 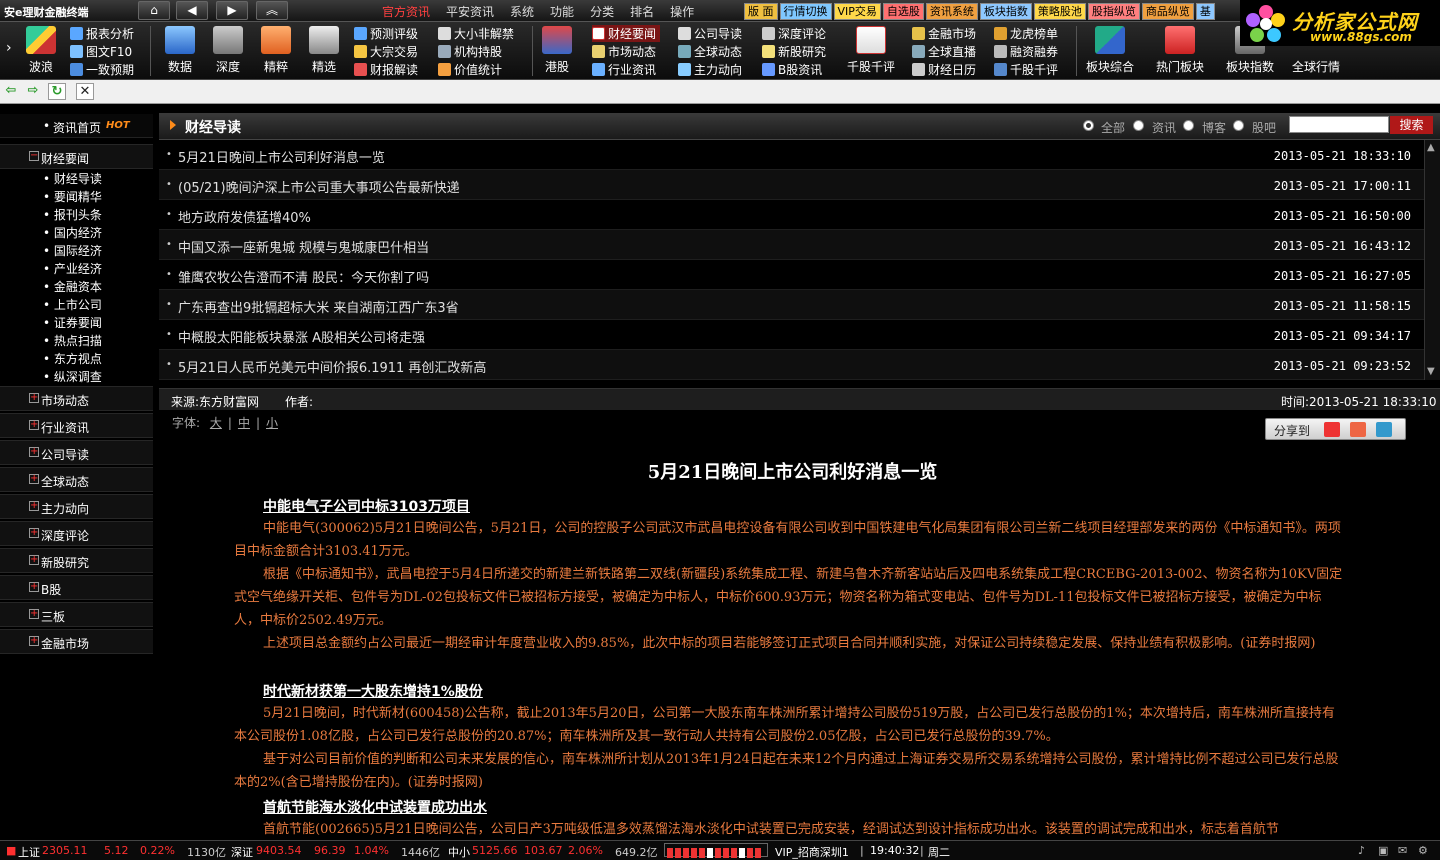 I want to click on finance-headlines-button: 财经要闻, so click(x=626, y=33).